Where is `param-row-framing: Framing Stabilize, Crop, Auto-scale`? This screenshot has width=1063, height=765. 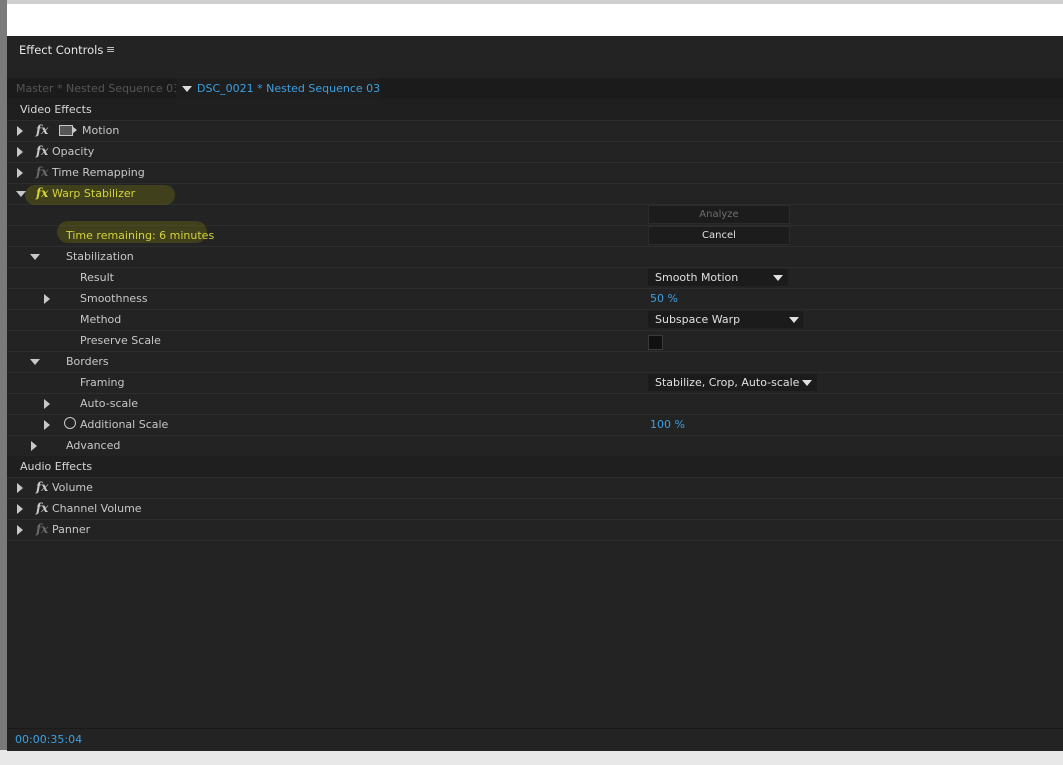
param-row-framing: Framing Stabilize, Crop, Auto-scale is located at coordinates (535, 383).